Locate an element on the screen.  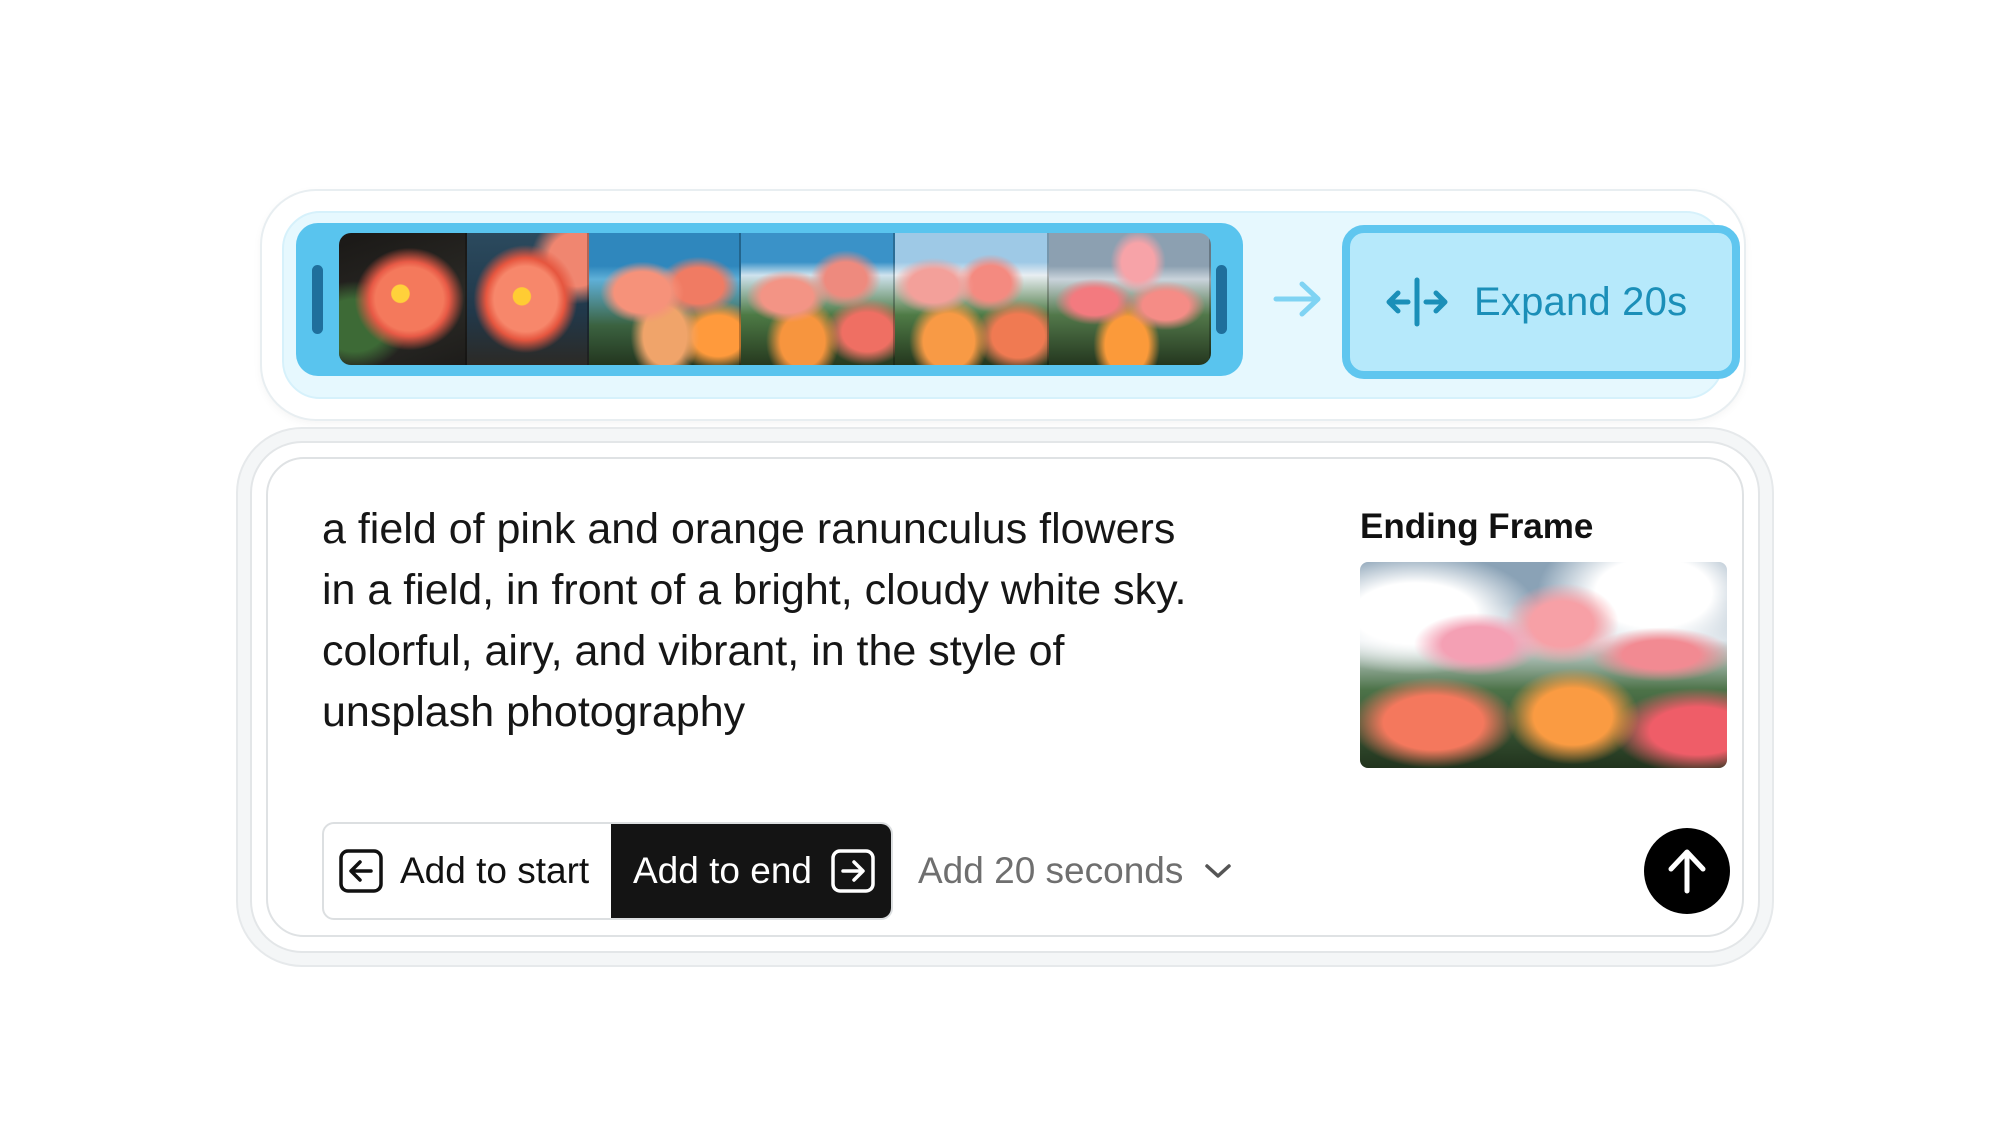
expand-horizontal-icon is located at coordinates (1417, 302).